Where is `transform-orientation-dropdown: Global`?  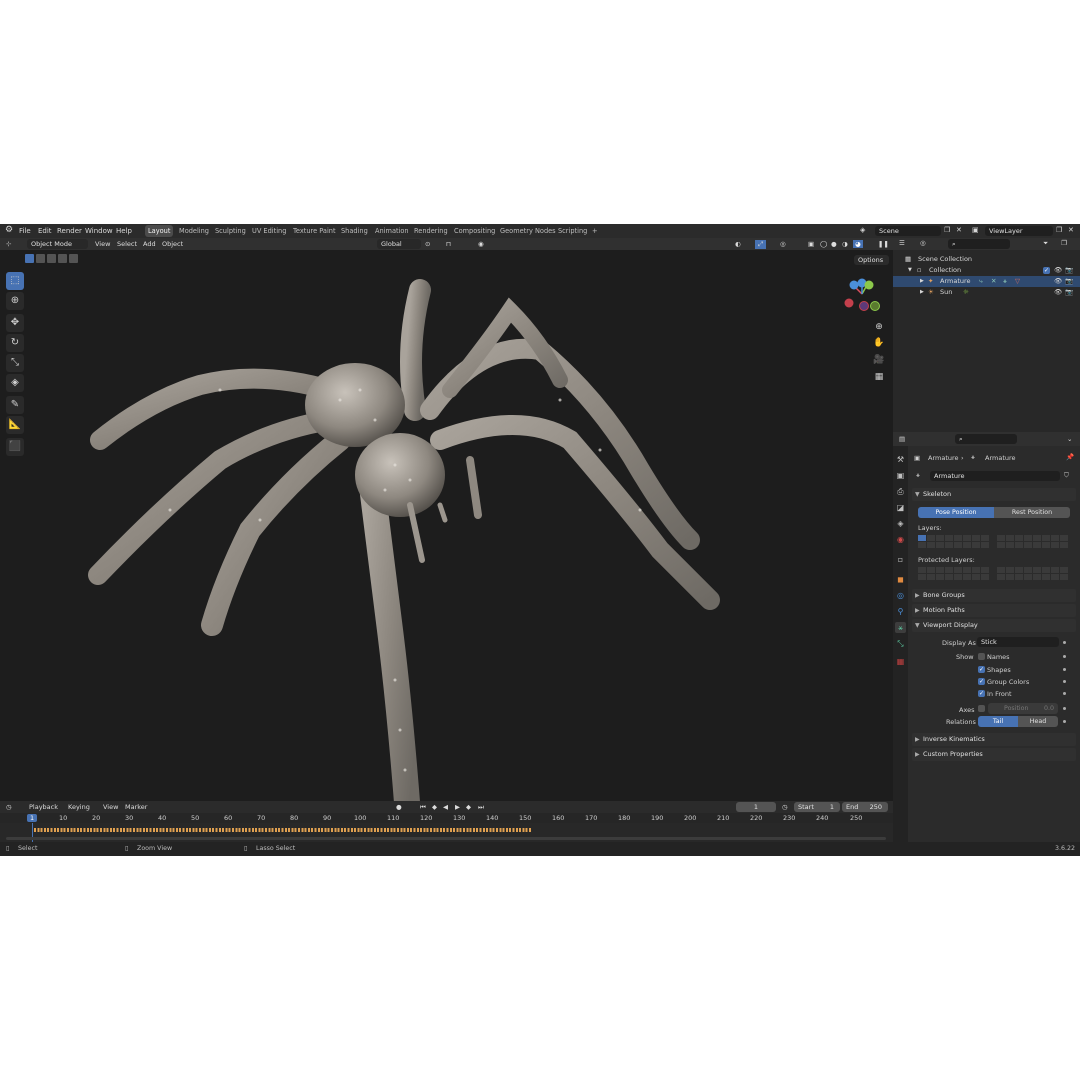 transform-orientation-dropdown: Global is located at coordinates (399, 244).